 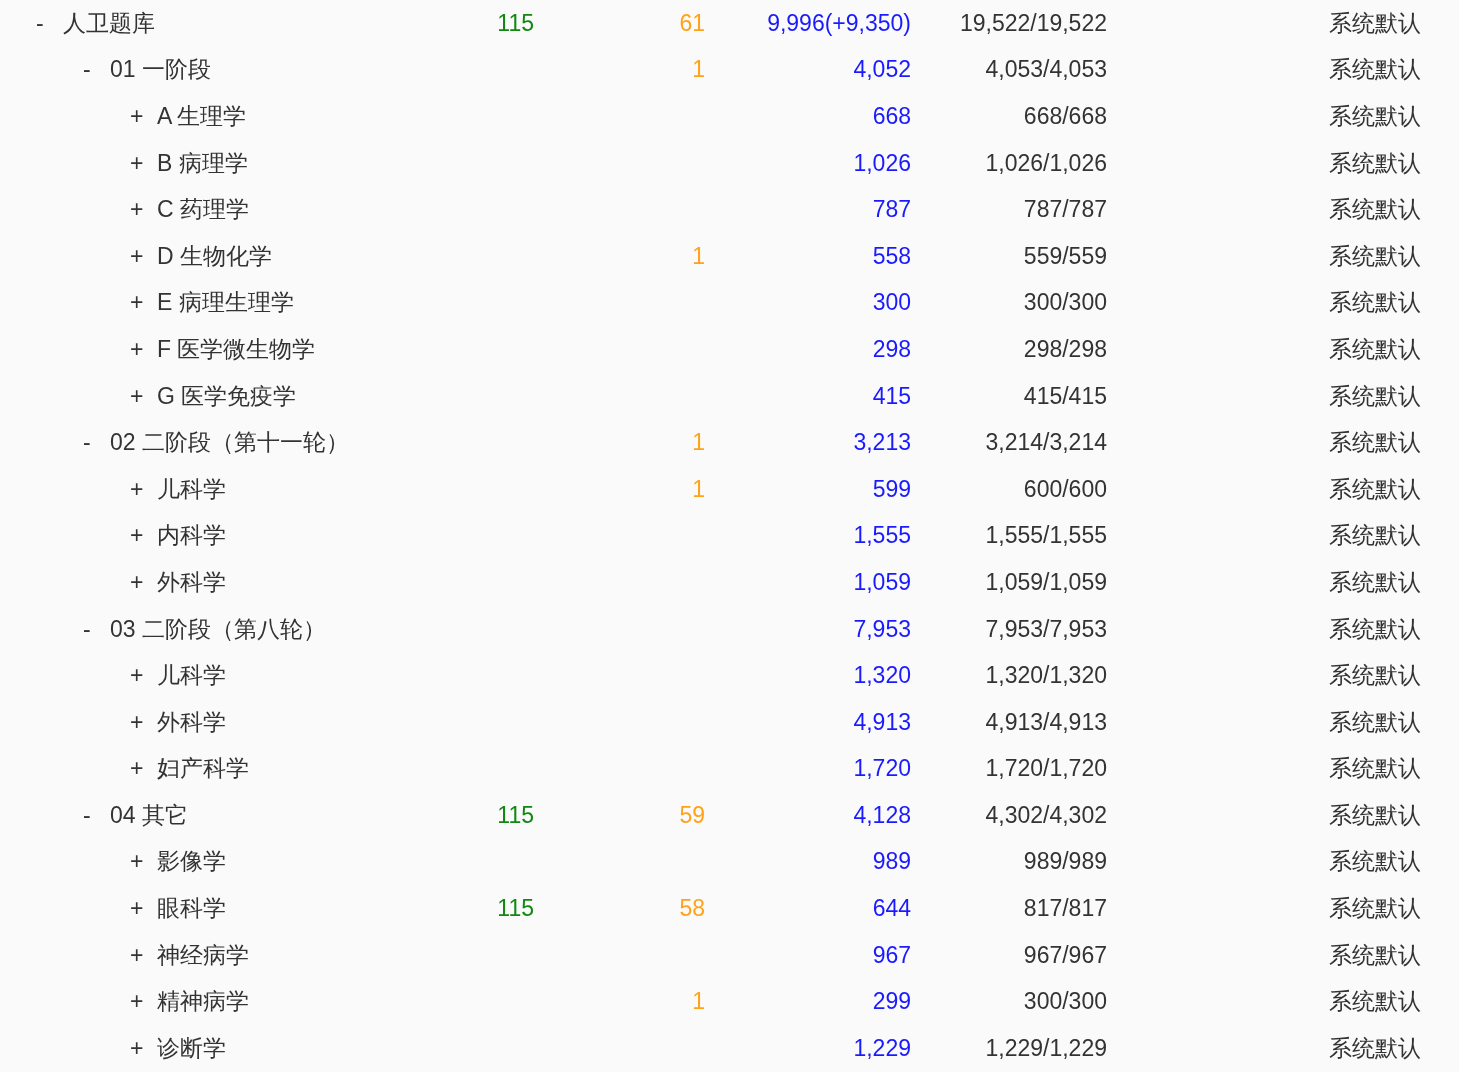 What do you see at coordinates (515, 23) in the screenshot?
I see `count-text: 115` at bounding box center [515, 23].